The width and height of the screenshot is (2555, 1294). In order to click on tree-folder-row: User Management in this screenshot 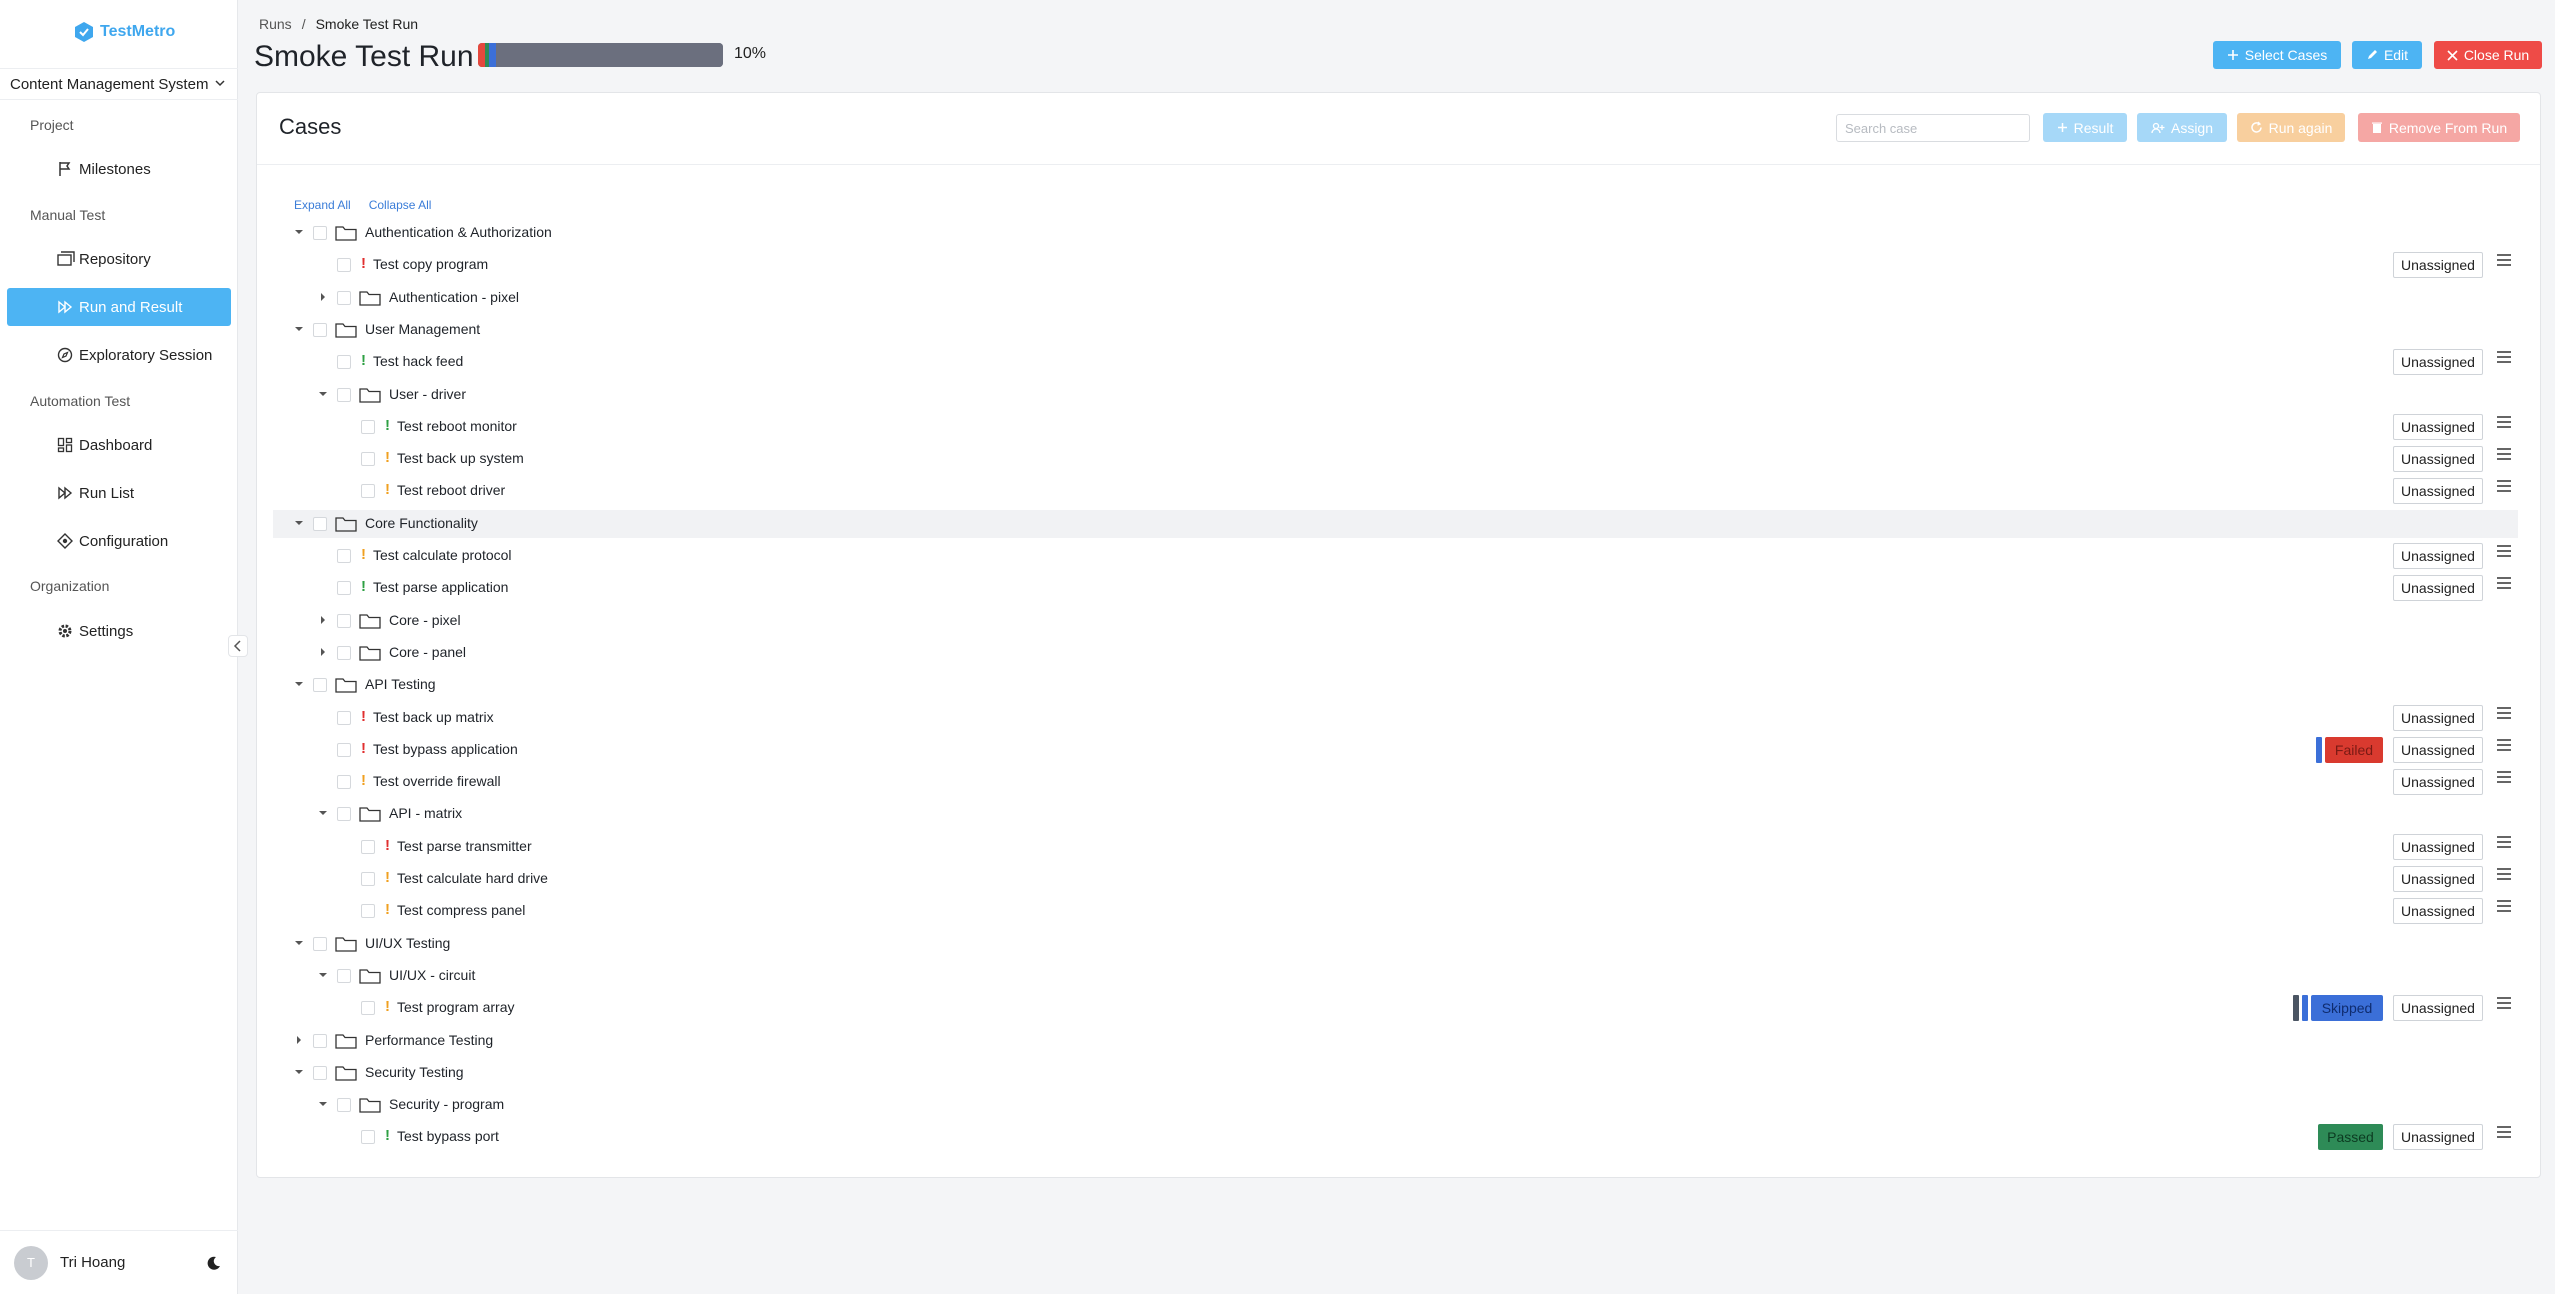, I will do `click(1395, 330)`.